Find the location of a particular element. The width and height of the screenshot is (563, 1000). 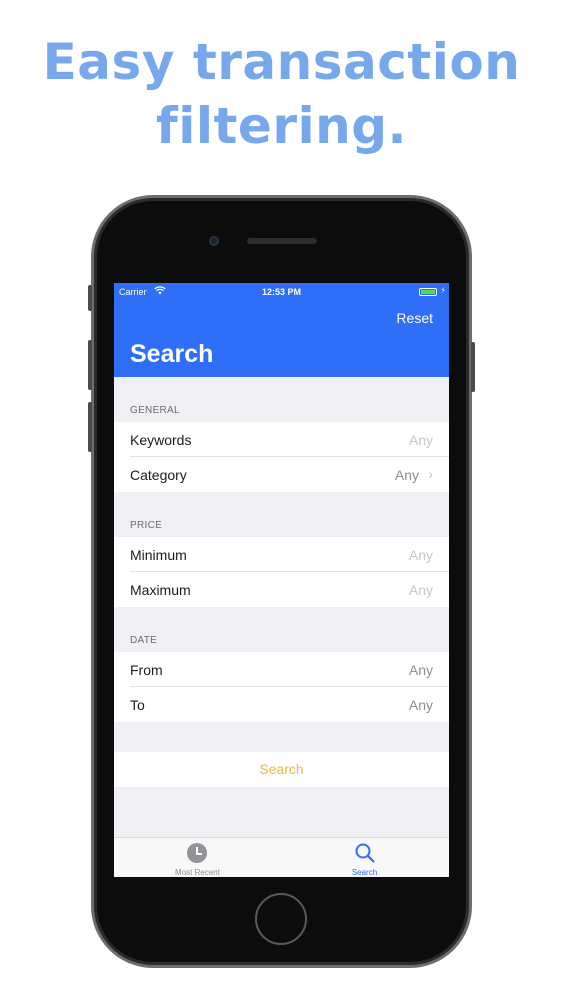

navigation-bar: Carrier 12:53 PM ⚡ Reset Search is located at coordinates (281, 330).